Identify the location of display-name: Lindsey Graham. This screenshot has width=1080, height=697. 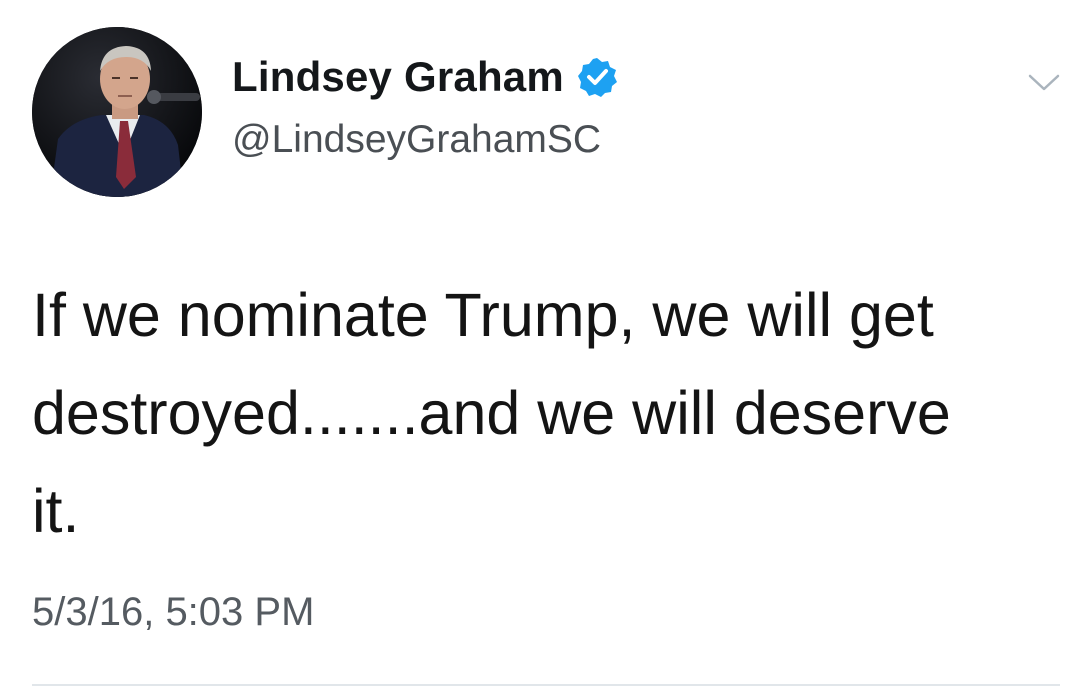
(398, 77).